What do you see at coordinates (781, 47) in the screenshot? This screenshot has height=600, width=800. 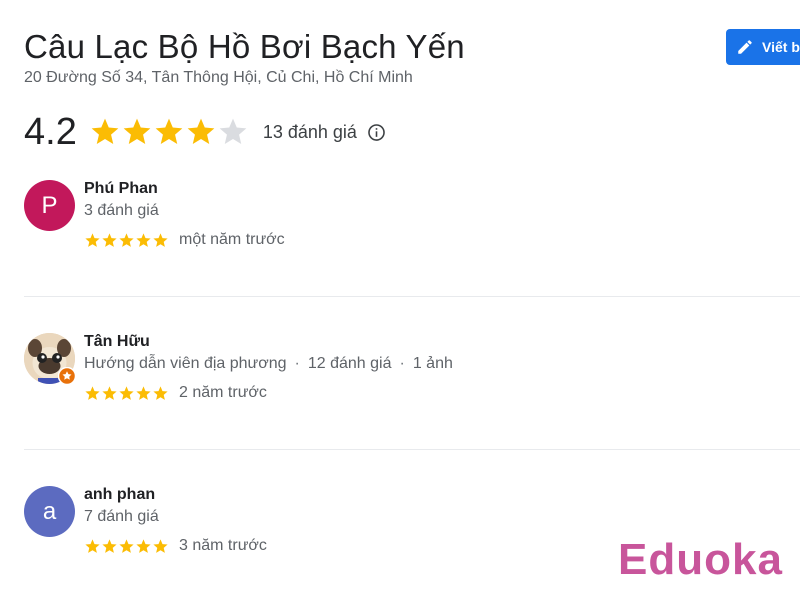 I see `write-review-label: Viết b` at bounding box center [781, 47].